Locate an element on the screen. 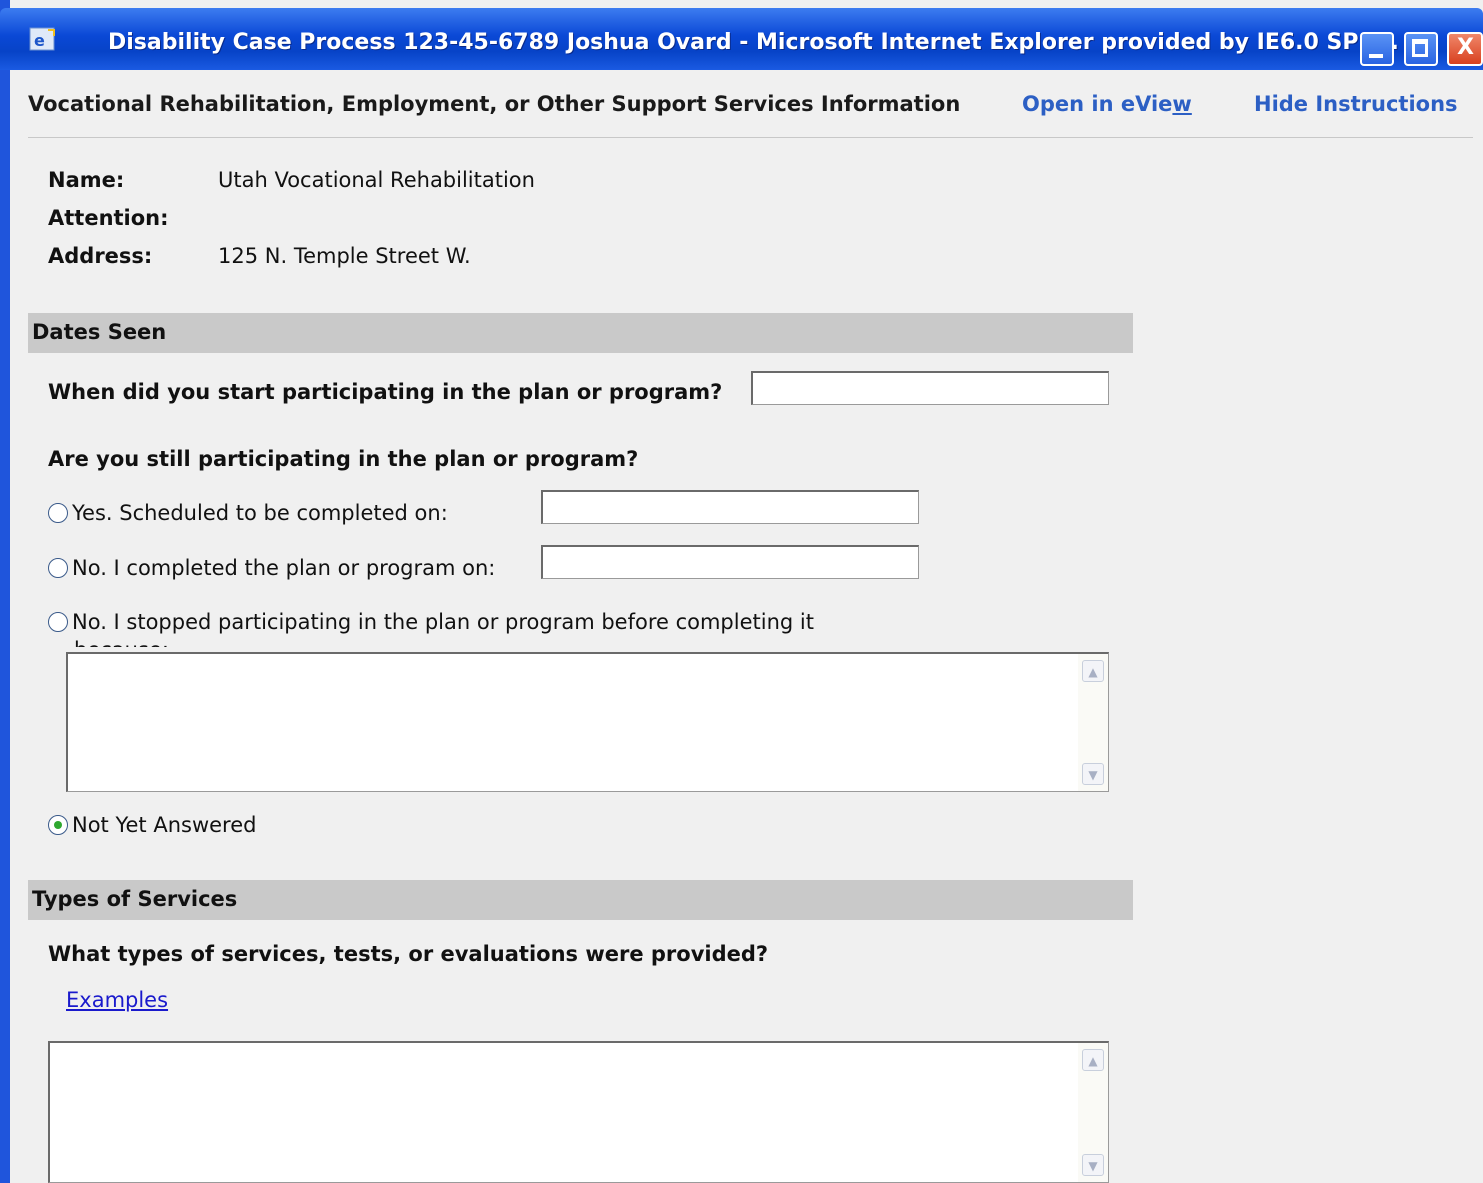 Image resolution: width=1483 pixels, height=1183 pixels. reason-overflow-text: because: is located at coordinates (121, 642).